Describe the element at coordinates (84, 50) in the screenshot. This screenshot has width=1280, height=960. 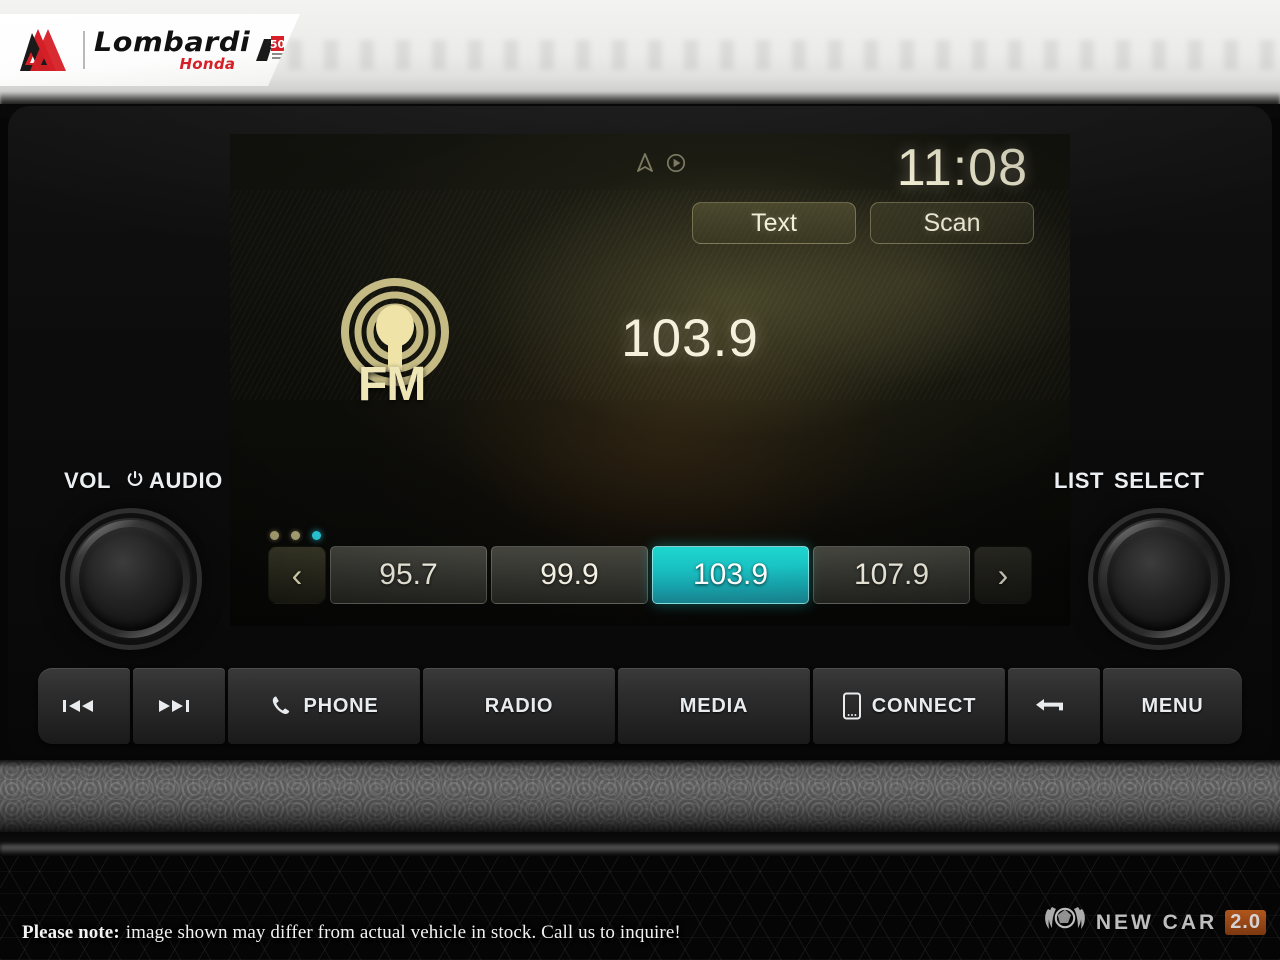
I see `logo-divider` at that location.